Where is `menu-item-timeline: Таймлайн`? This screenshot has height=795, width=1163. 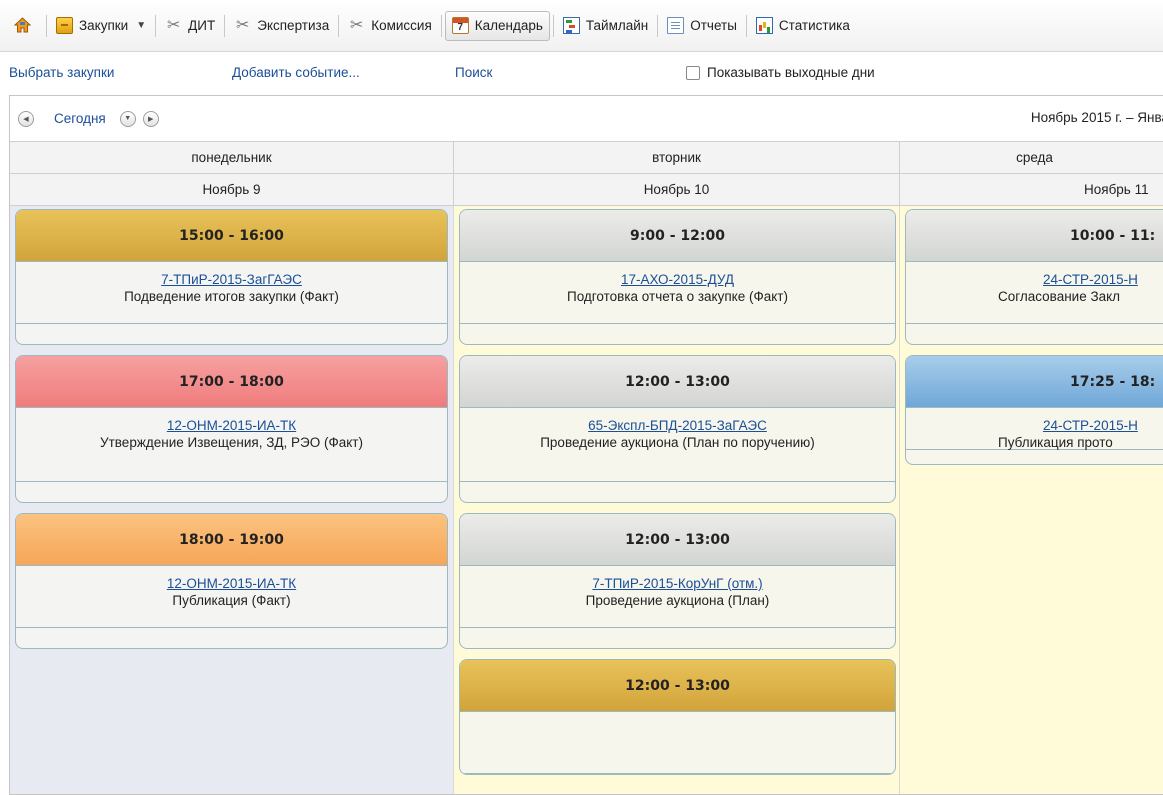 menu-item-timeline: Таймлайн is located at coordinates (605, 26).